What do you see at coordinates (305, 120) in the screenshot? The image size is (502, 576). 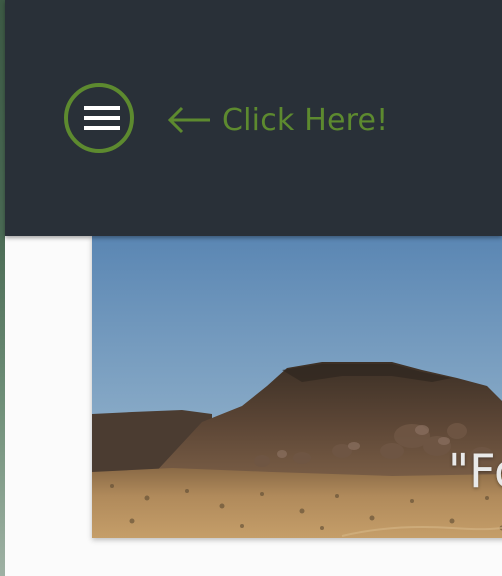 I see `click-here-label: Click Here!` at bounding box center [305, 120].